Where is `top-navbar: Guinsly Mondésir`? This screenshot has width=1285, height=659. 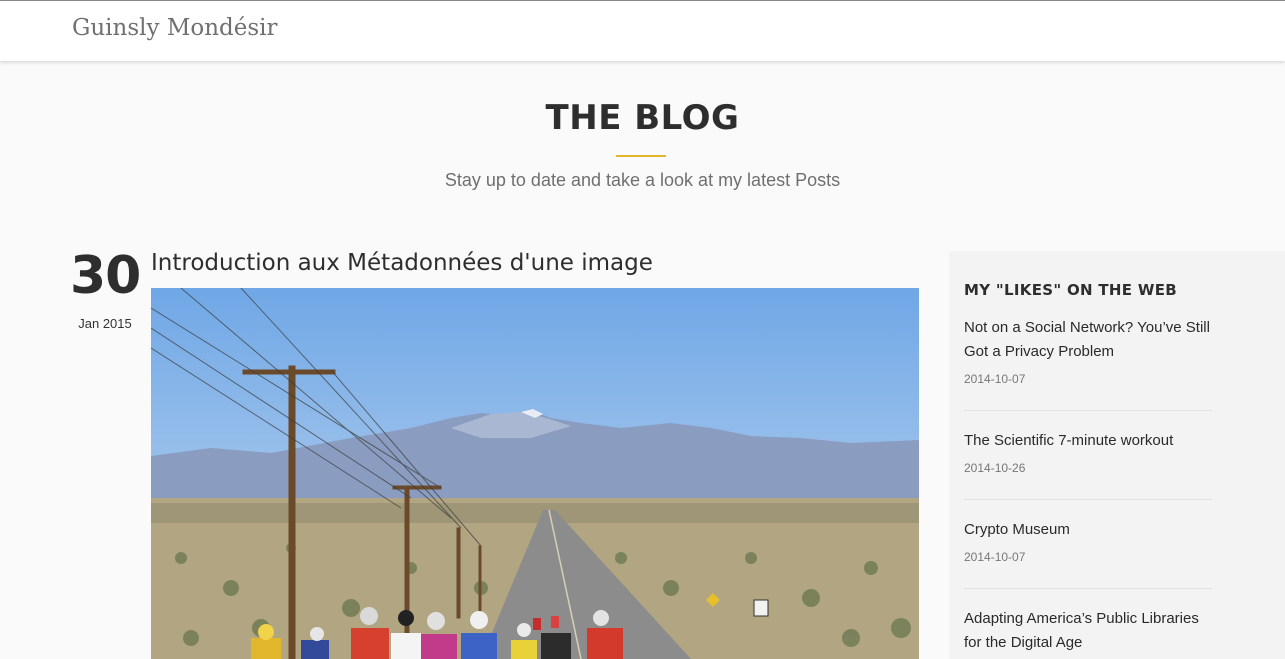 top-navbar: Guinsly Mondésir is located at coordinates (642, 30).